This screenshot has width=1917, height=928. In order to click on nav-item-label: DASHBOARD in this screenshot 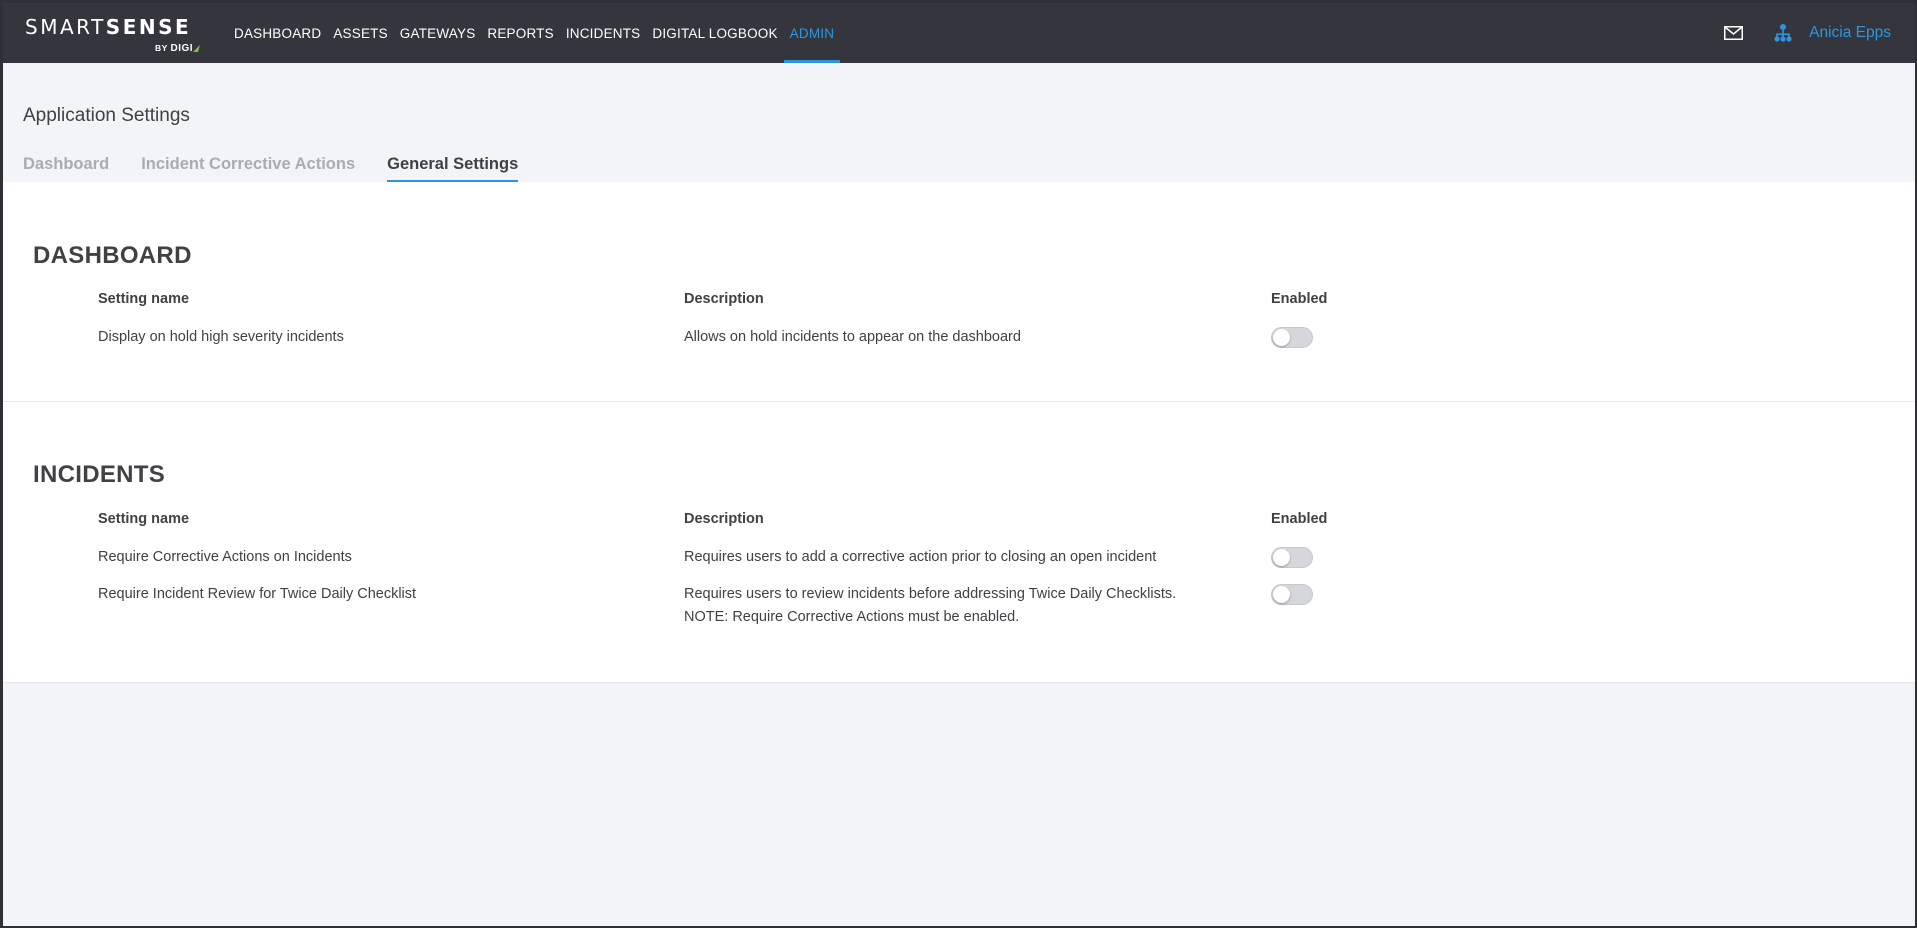, I will do `click(278, 33)`.